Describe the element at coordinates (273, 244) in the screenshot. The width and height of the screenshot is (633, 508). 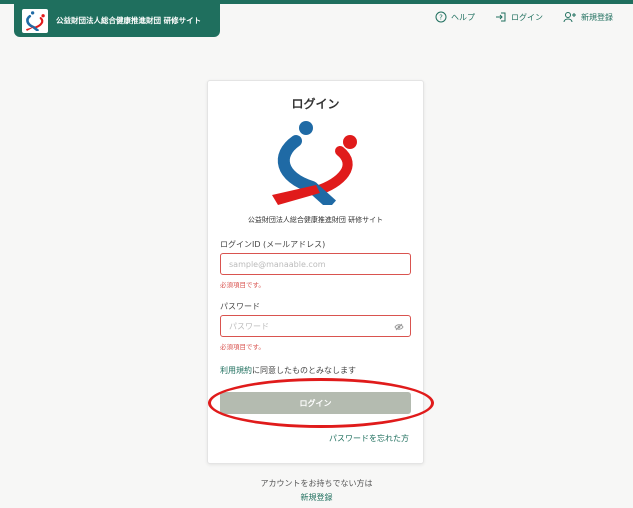
I see `login-id-label: ログインID (メールアドレス)` at that location.